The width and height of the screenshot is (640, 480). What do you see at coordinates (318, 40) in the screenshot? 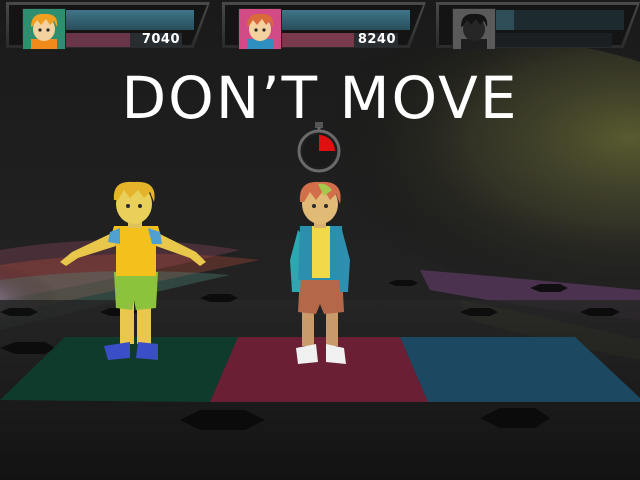
I see `player-2-score-bar-fill` at bounding box center [318, 40].